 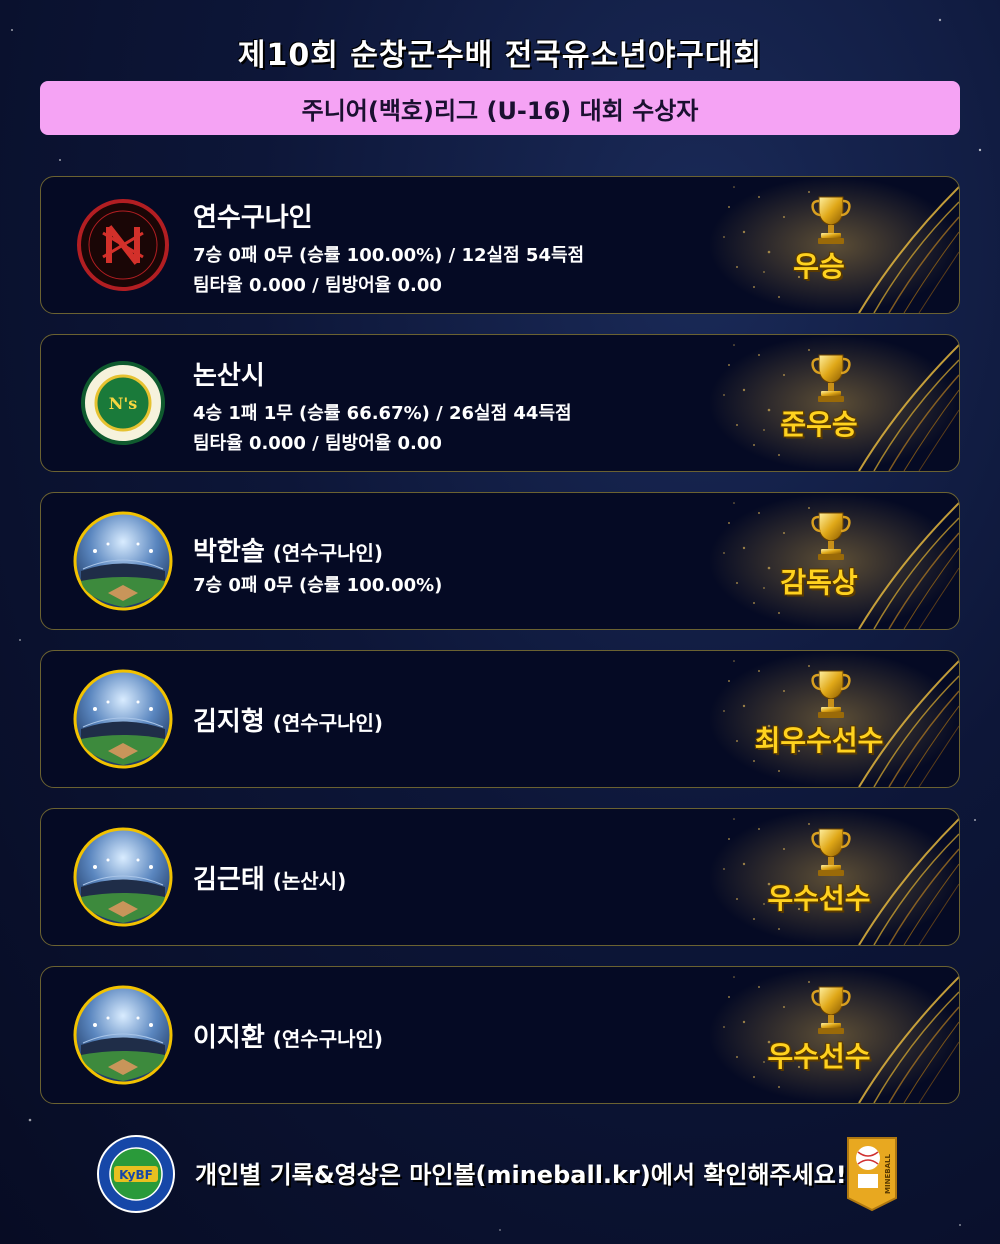 I want to click on kybf-logo: KyBF, so click(x=136, y=1174).